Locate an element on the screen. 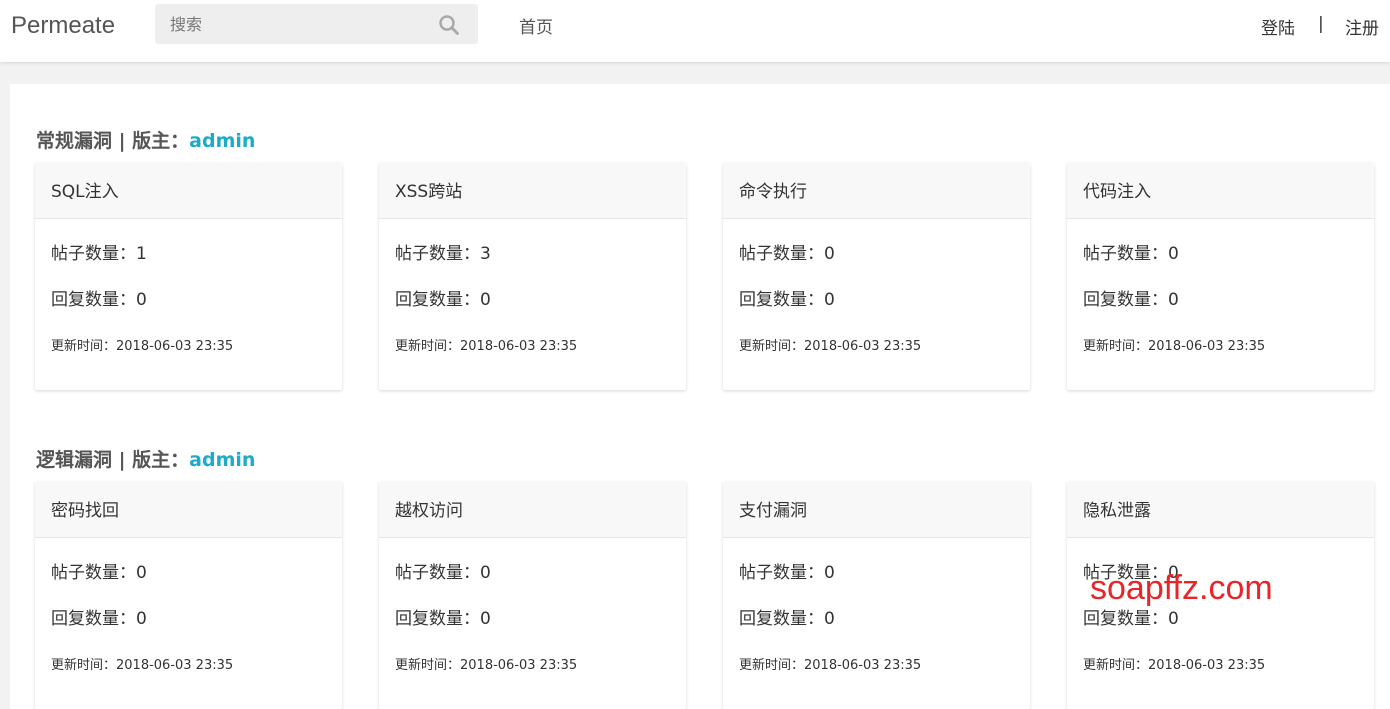 The image size is (1390, 709). section-title-regular: 常规漏洞 | 版主：admin is located at coordinates (145, 139).